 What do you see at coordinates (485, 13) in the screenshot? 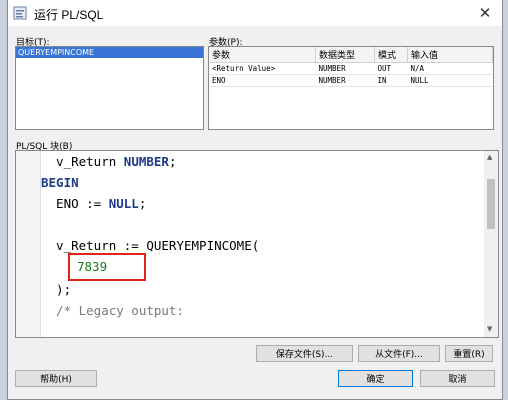
I see `close-icon: ✕` at bounding box center [485, 13].